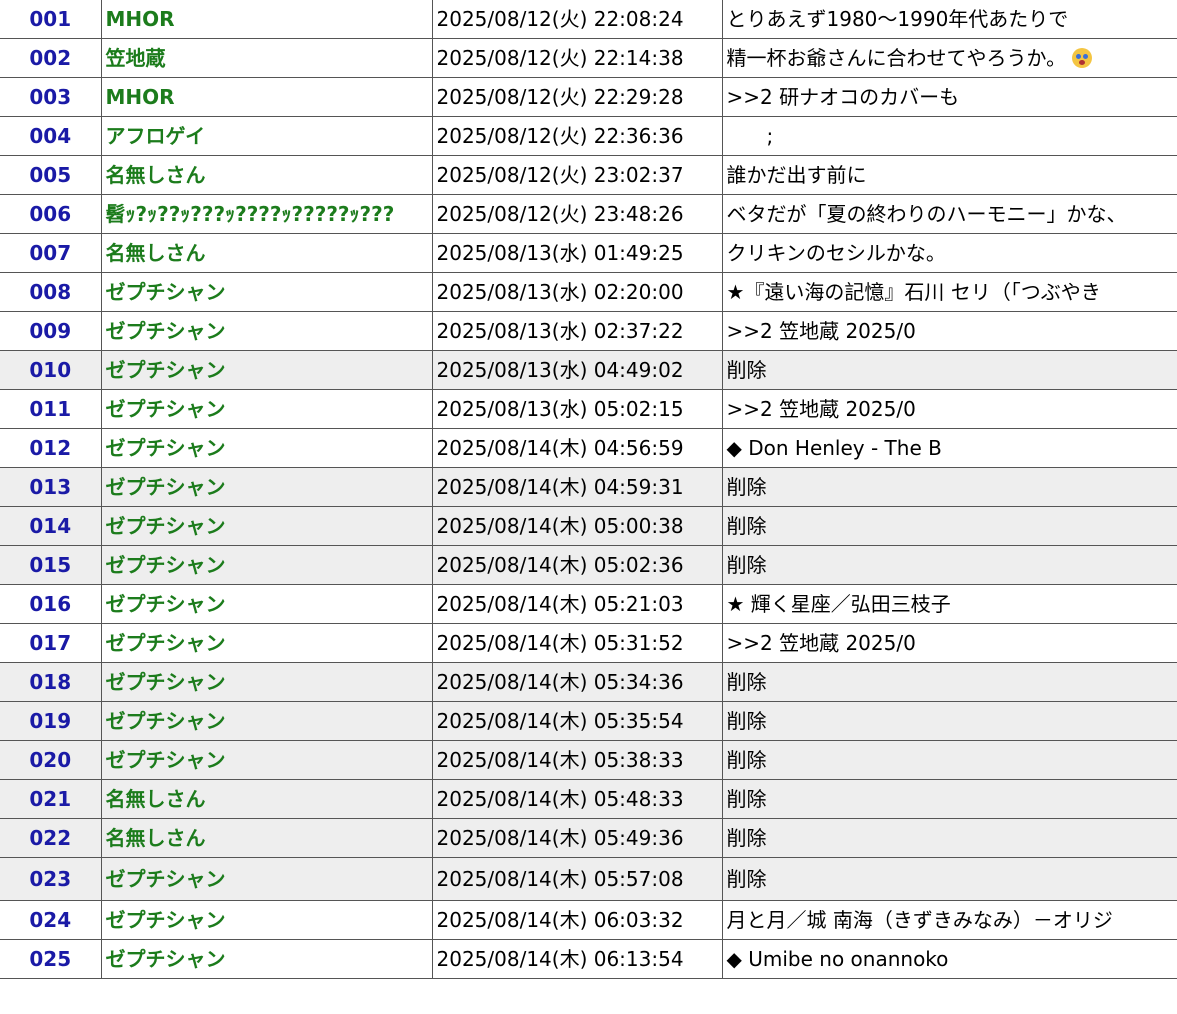 Image resolution: width=1177 pixels, height=1014 pixels. I want to click on response-number-link: 010, so click(51, 370).